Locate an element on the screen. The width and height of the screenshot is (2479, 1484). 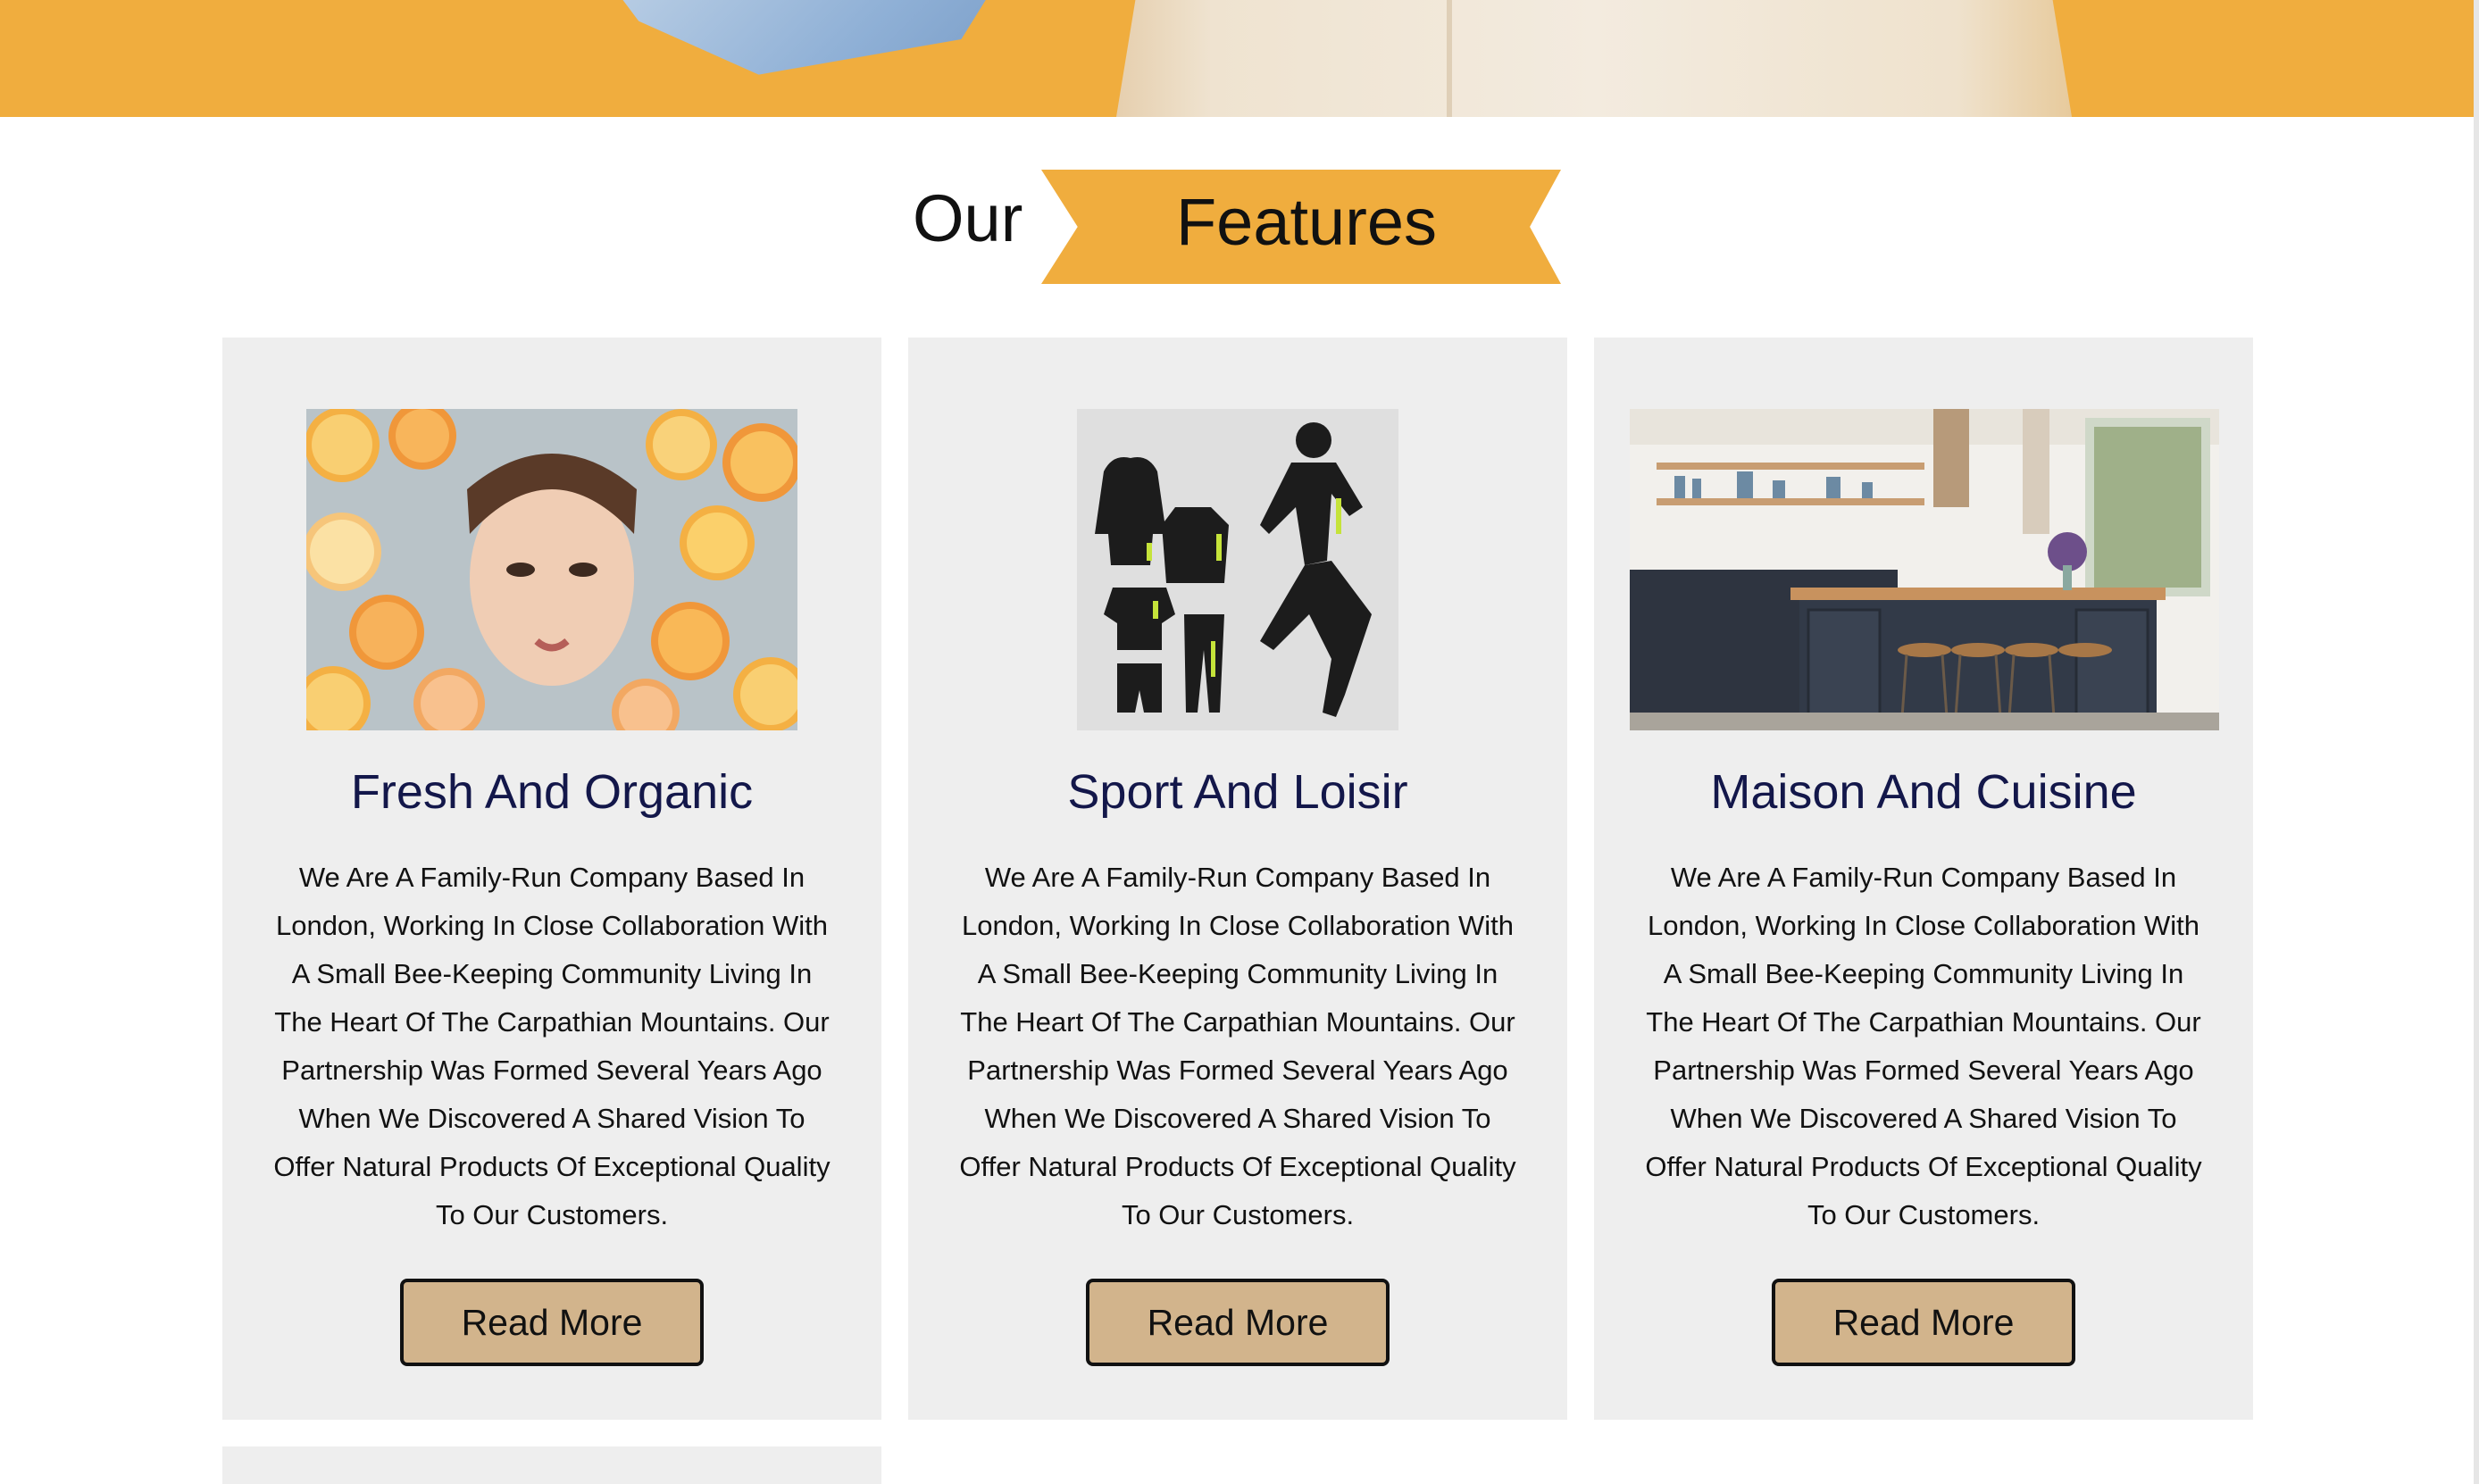
section-title-features: Features is located at coordinates (1306, 222).